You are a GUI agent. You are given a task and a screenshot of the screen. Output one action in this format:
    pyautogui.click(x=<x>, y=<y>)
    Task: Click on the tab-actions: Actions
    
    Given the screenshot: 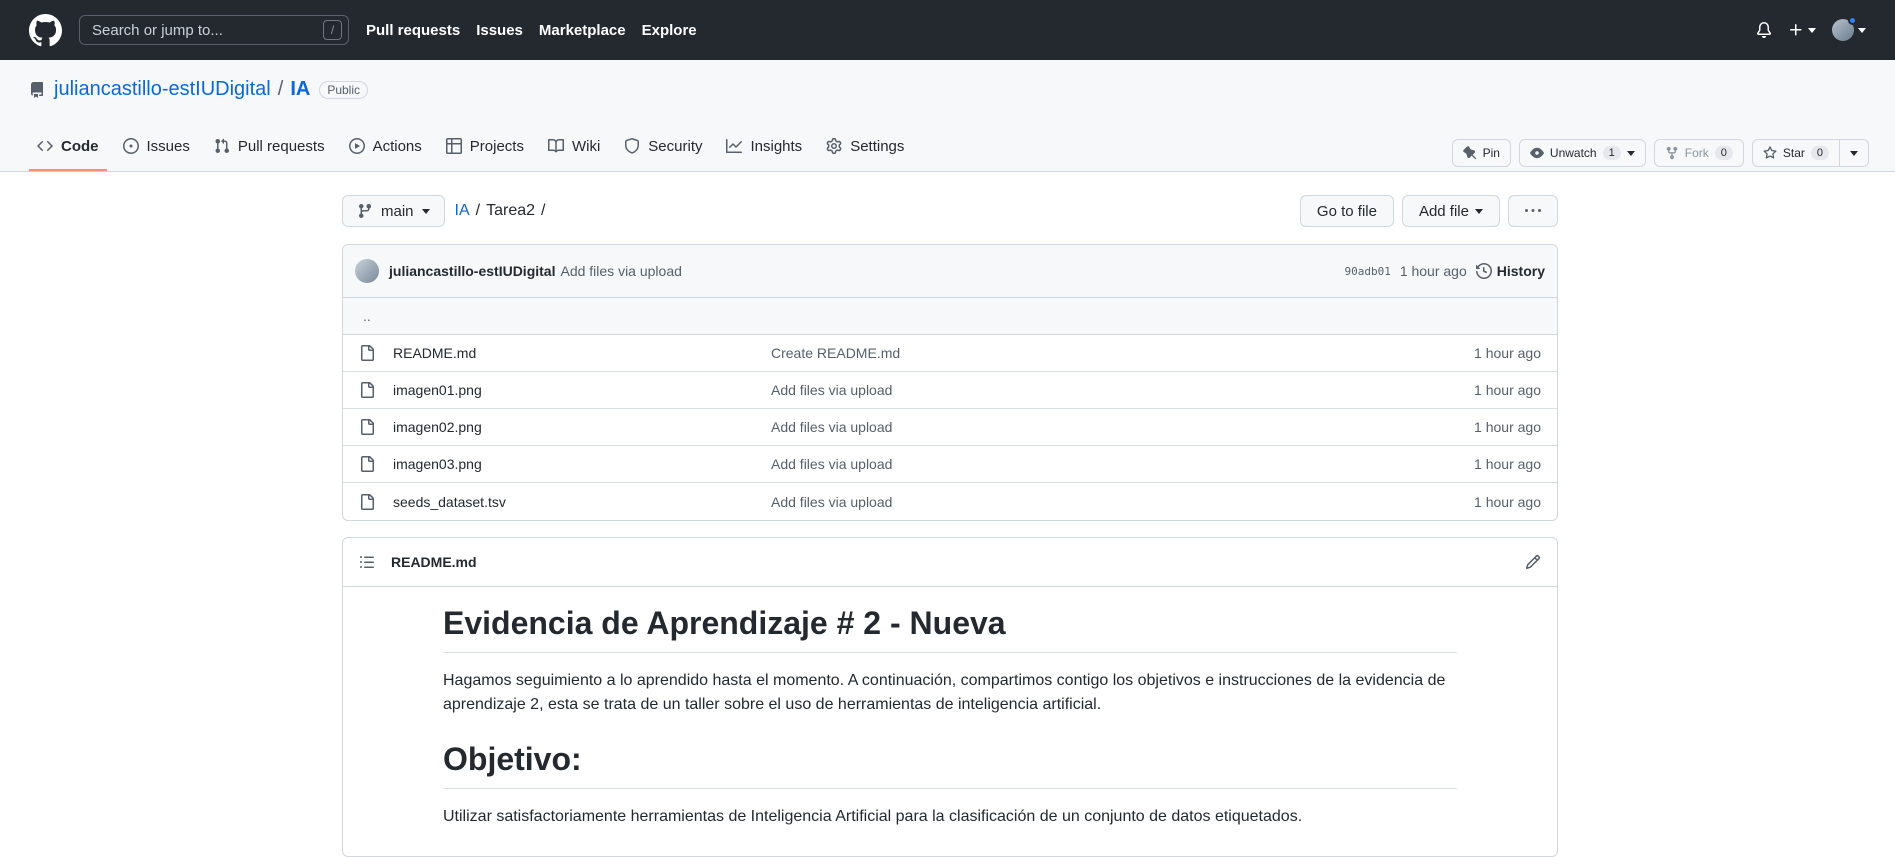 What is the action you would take?
    pyautogui.click(x=385, y=147)
    